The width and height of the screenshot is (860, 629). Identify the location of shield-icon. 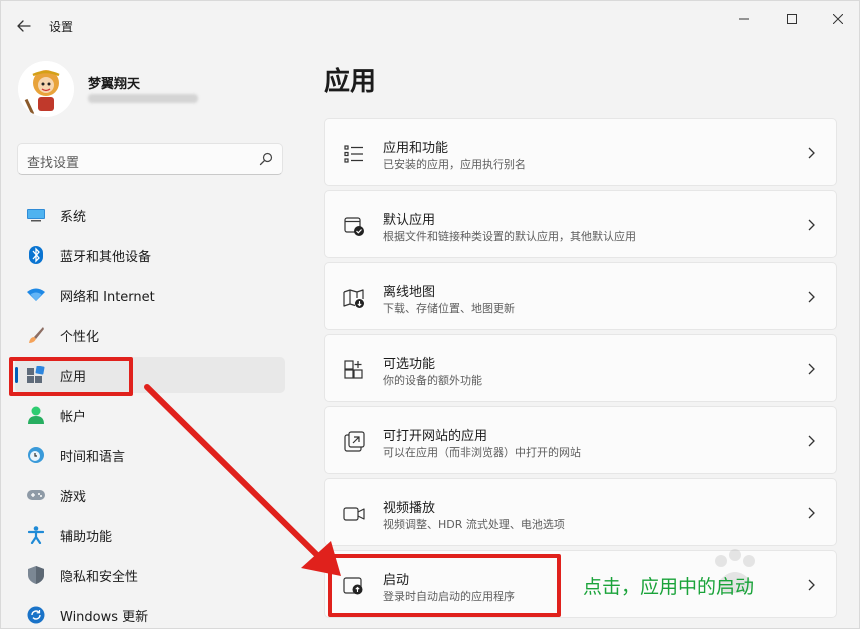
(36, 575).